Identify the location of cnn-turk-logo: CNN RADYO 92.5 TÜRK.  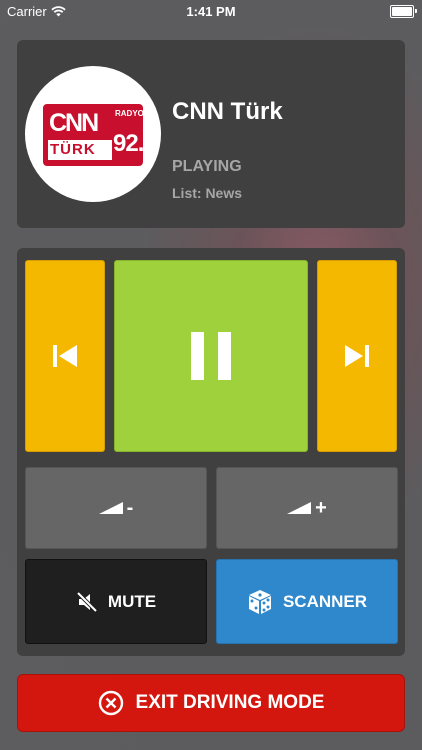
(100, 135).